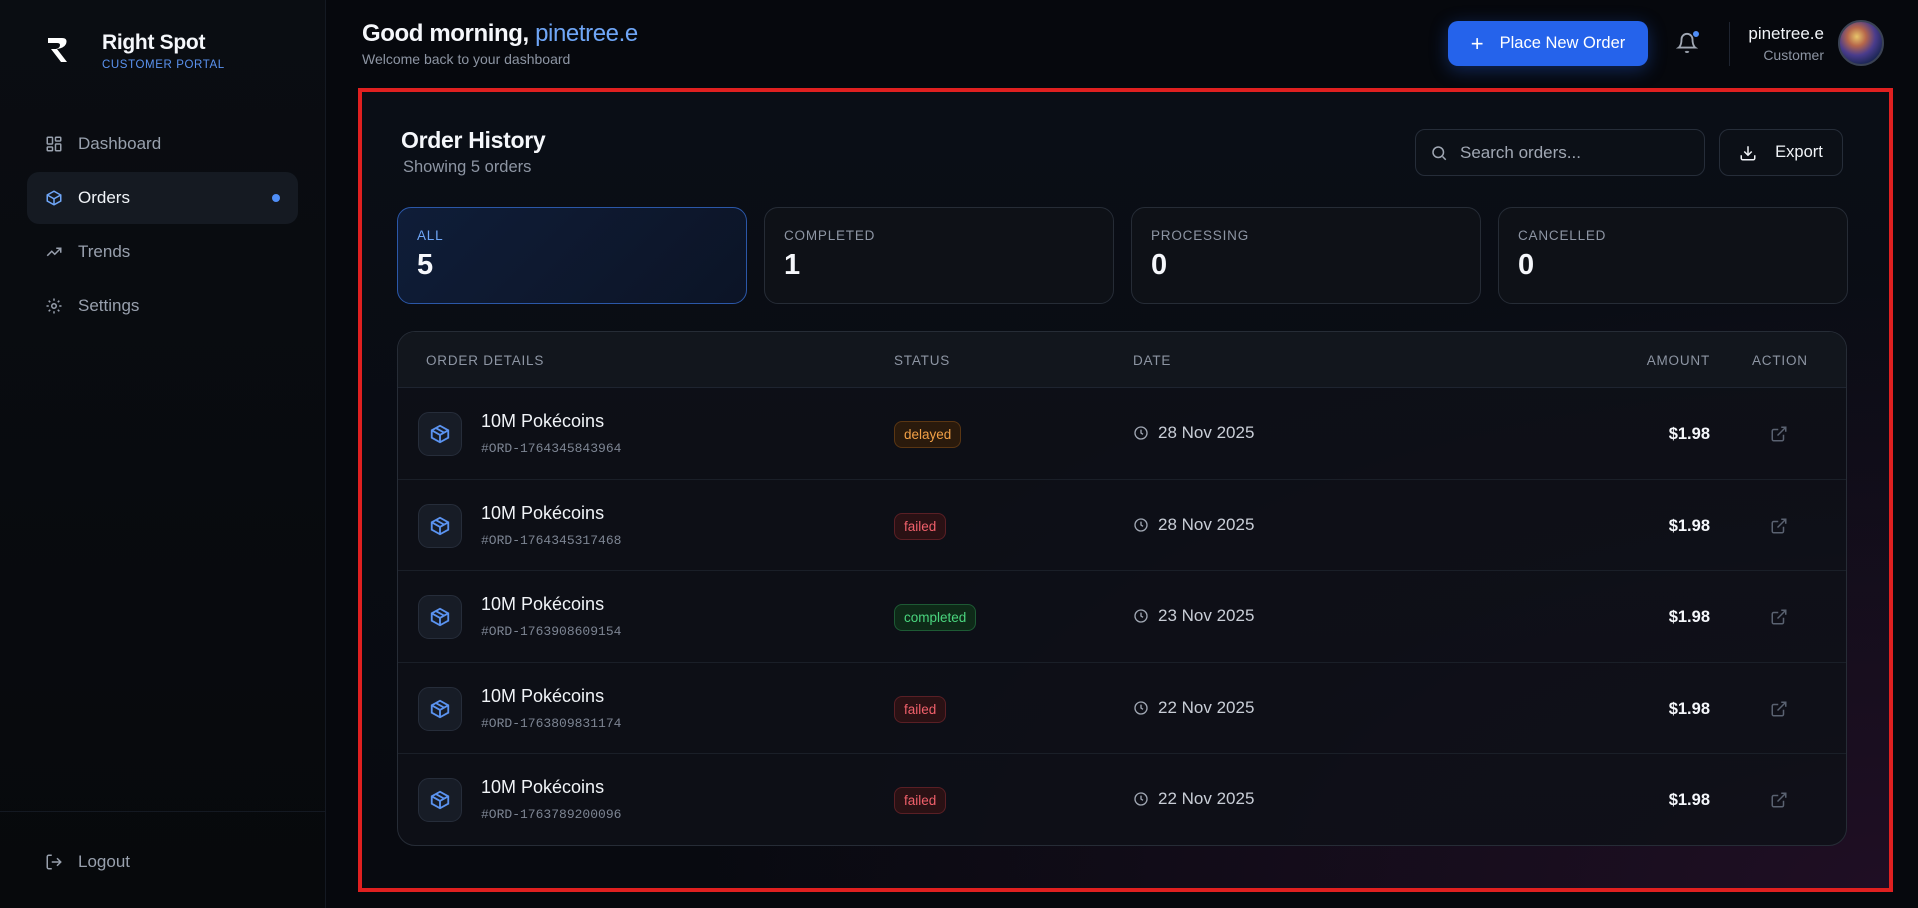 The image size is (1918, 908). I want to click on search-box, so click(1560, 152).